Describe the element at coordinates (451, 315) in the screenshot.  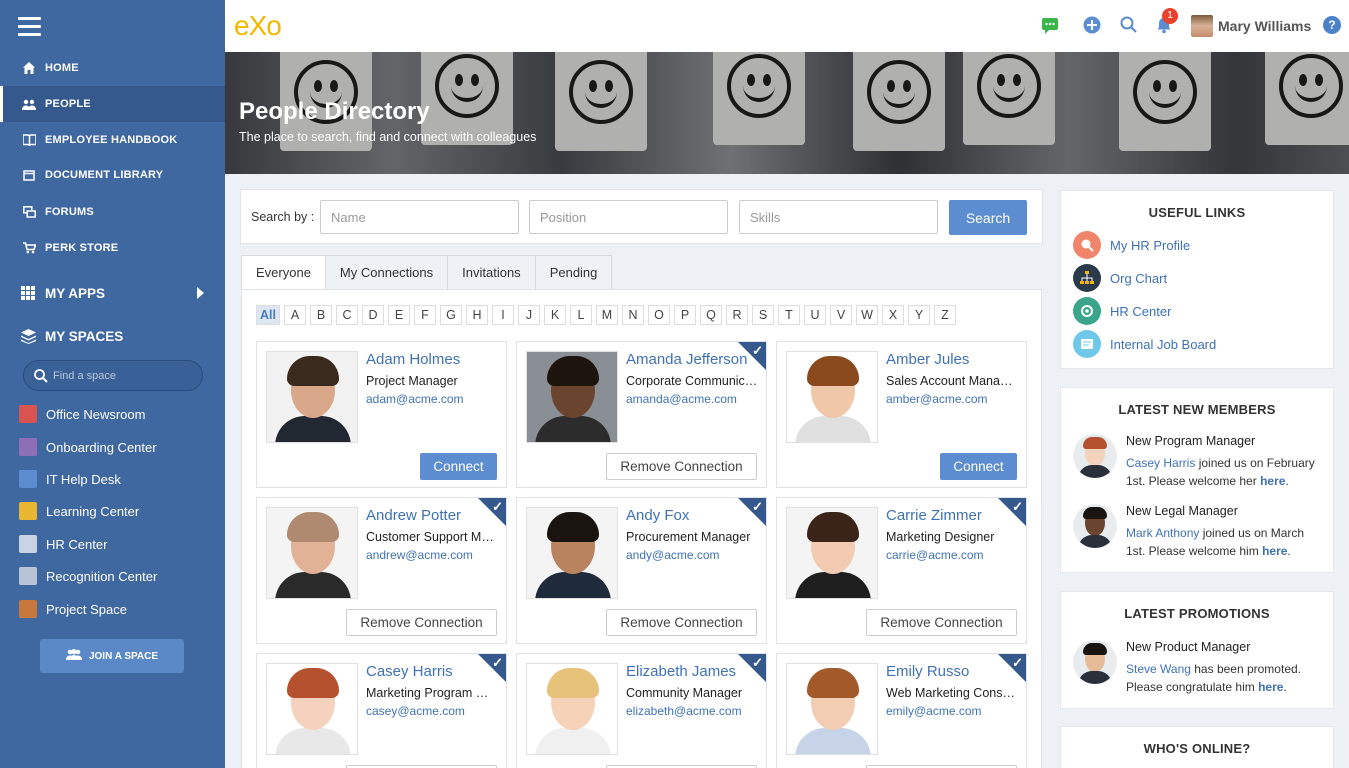
I see `letter-filter-g: G` at that location.